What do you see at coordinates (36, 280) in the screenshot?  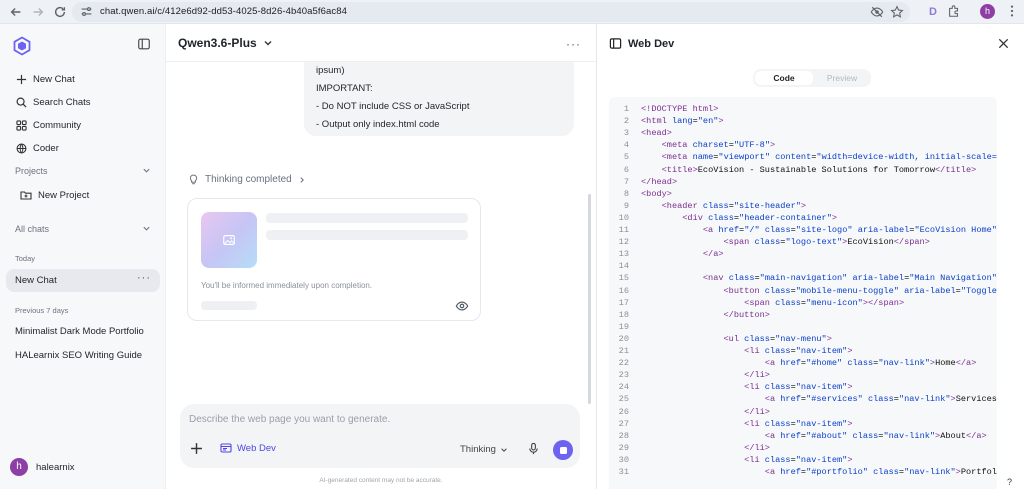 I see `chat-item-title: New Chat` at bounding box center [36, 280].